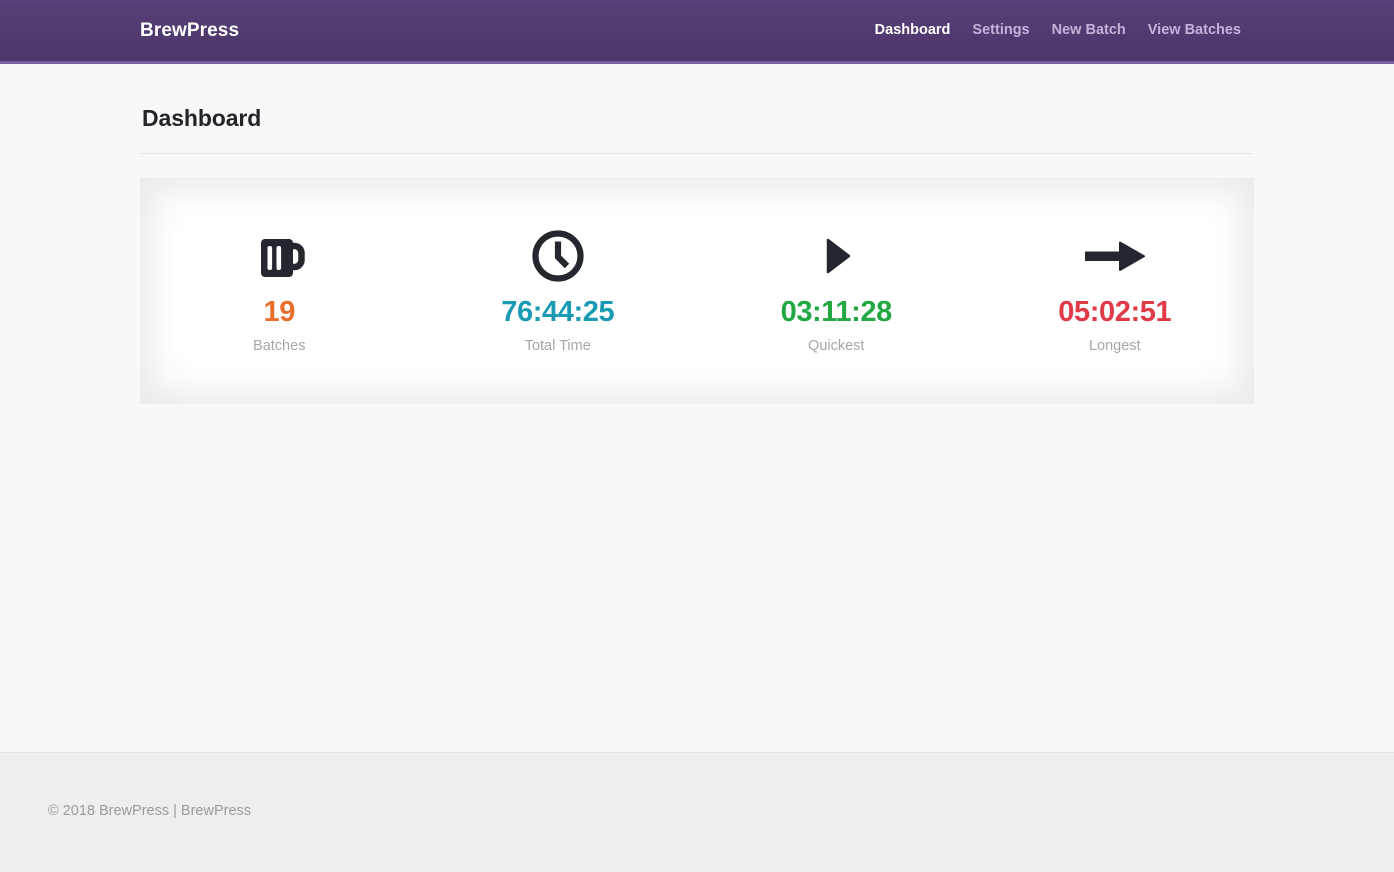  What do you see at coordinates (558, 256) in the screenshot?
I see `clock-icon` at bounding box center [558, 256].